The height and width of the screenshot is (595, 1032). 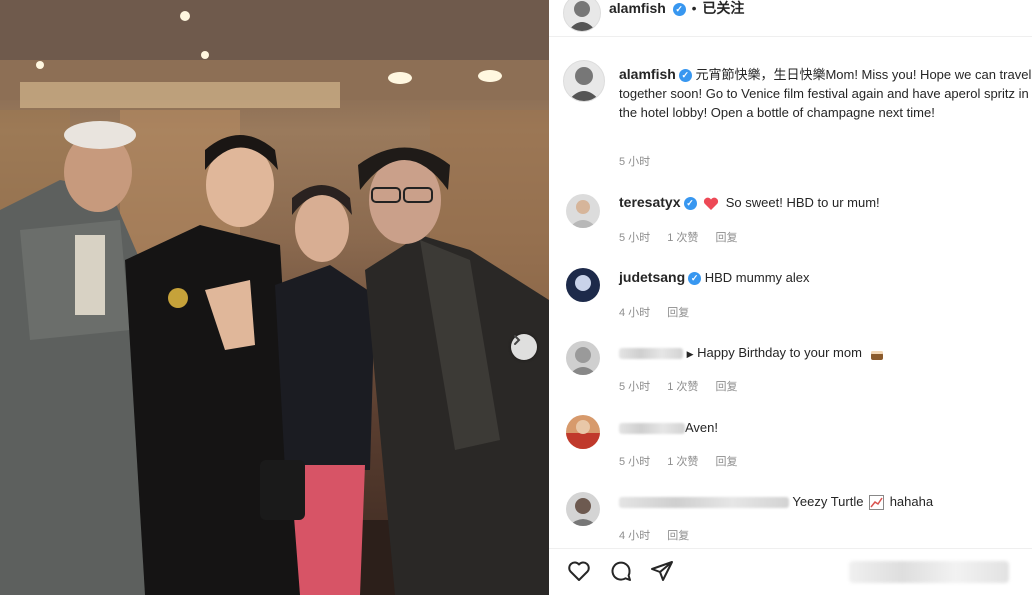 What do you see at coordinates (582, 16) in the screenshot?
I see `header-avatar` at bounding box center [582, 16].